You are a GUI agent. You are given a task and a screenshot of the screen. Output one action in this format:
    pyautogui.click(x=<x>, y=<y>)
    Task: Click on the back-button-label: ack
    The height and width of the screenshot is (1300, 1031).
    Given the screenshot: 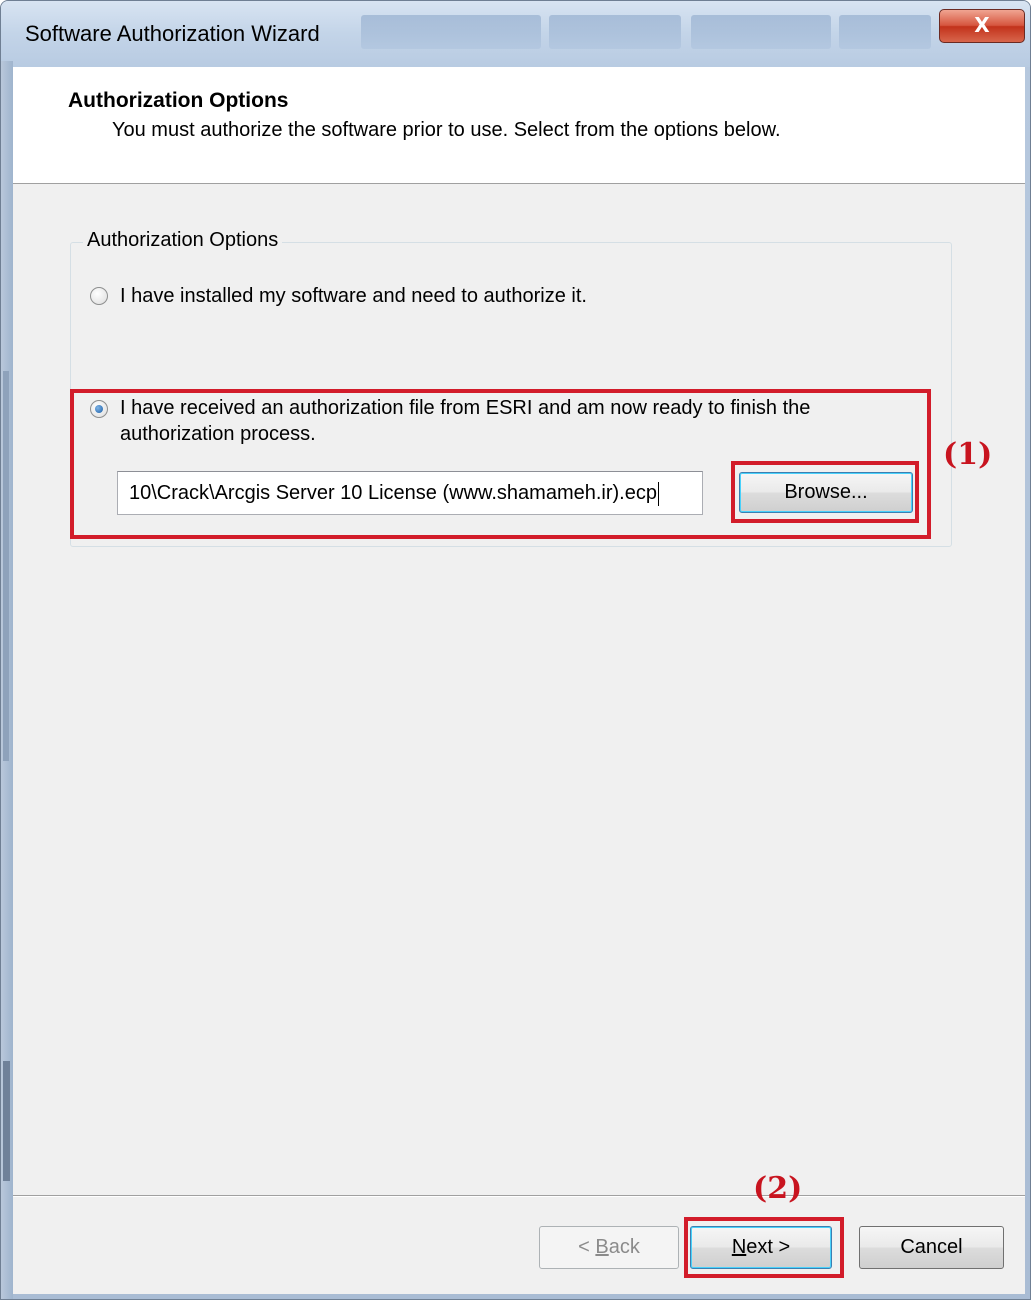 What is the action you would take?
    pyautogui.click(x=624, y=1247)
    